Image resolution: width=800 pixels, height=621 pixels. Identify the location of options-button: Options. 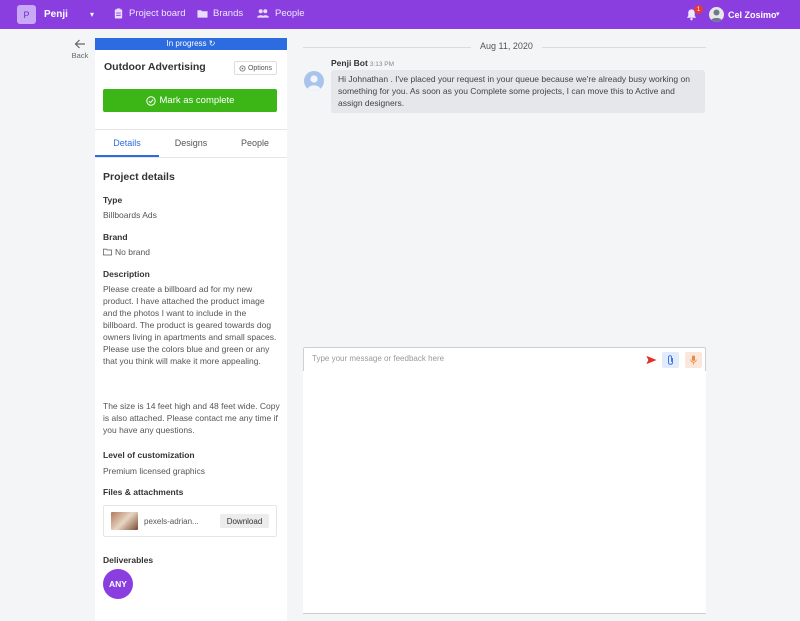
(255, 68).